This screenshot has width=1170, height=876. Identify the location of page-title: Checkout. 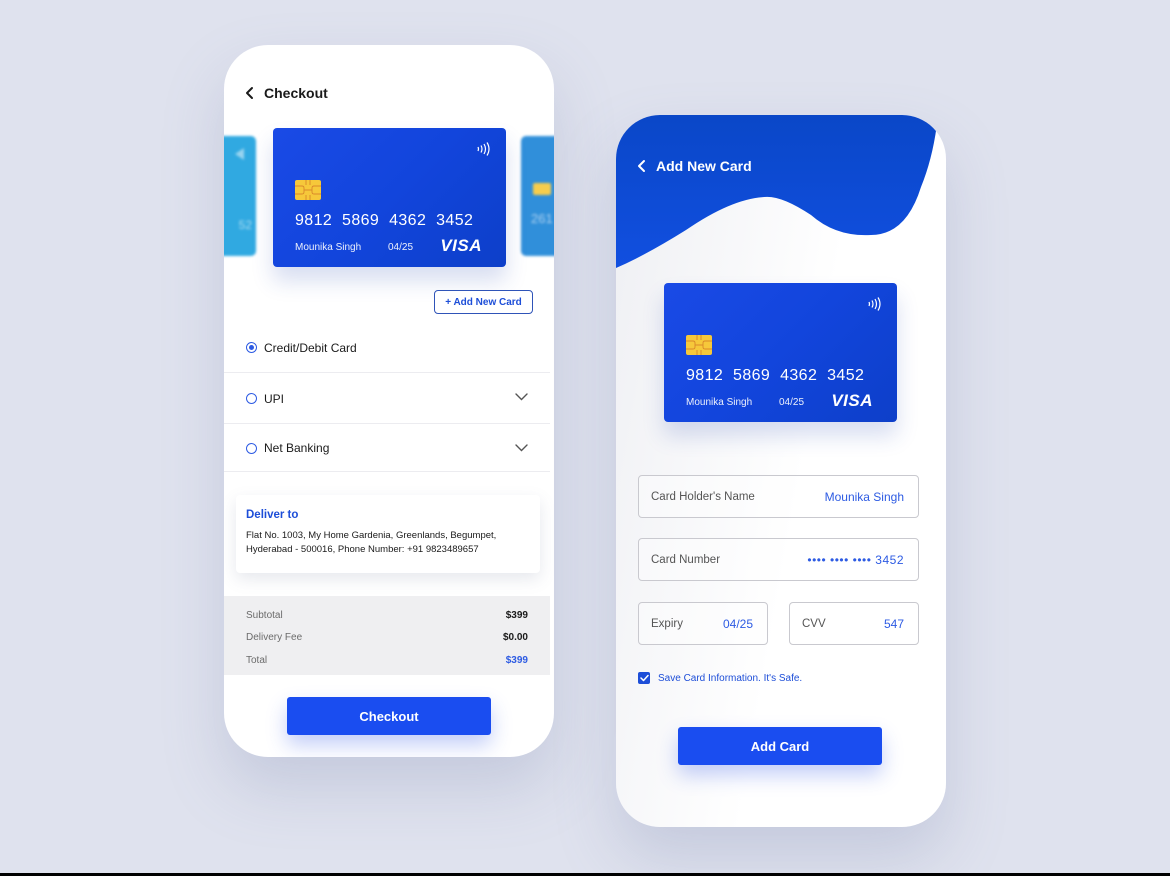
(296, 93).